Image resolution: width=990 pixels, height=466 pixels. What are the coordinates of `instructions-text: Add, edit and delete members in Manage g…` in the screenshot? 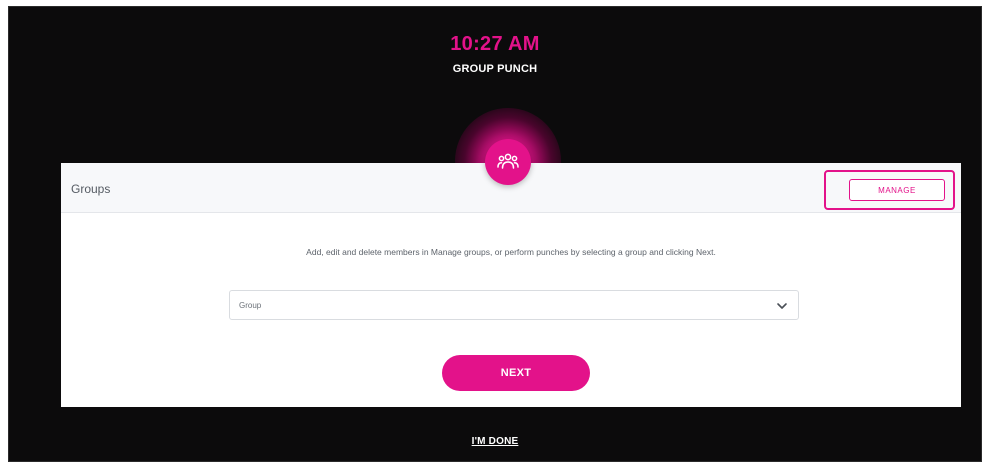 It's located at (511, 252).